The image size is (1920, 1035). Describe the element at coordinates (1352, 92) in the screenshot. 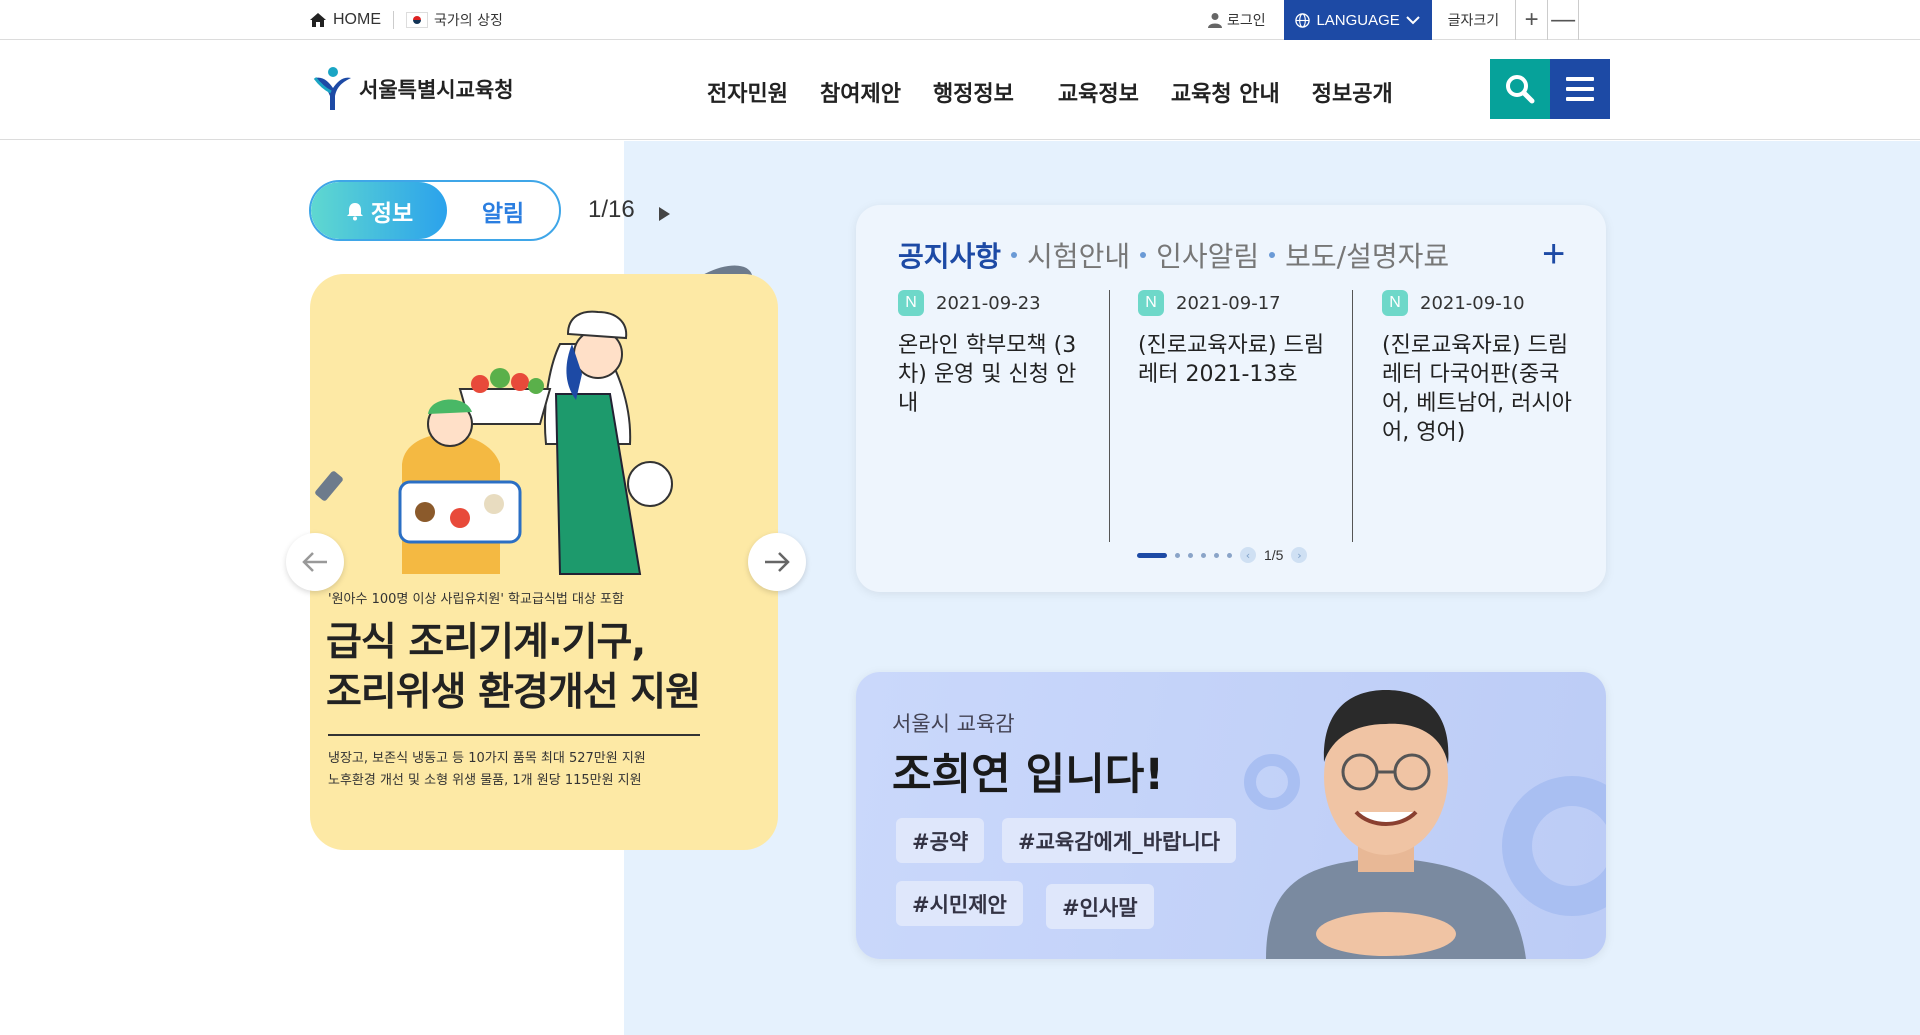

I see `nav-item-info-disclosure: 정보공개` at that location.